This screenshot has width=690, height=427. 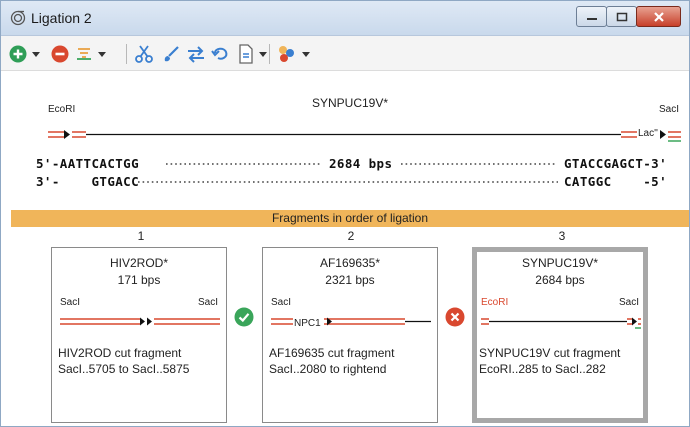 I want to click on title-bar: Ligation 2, so click(x=345, y=18).